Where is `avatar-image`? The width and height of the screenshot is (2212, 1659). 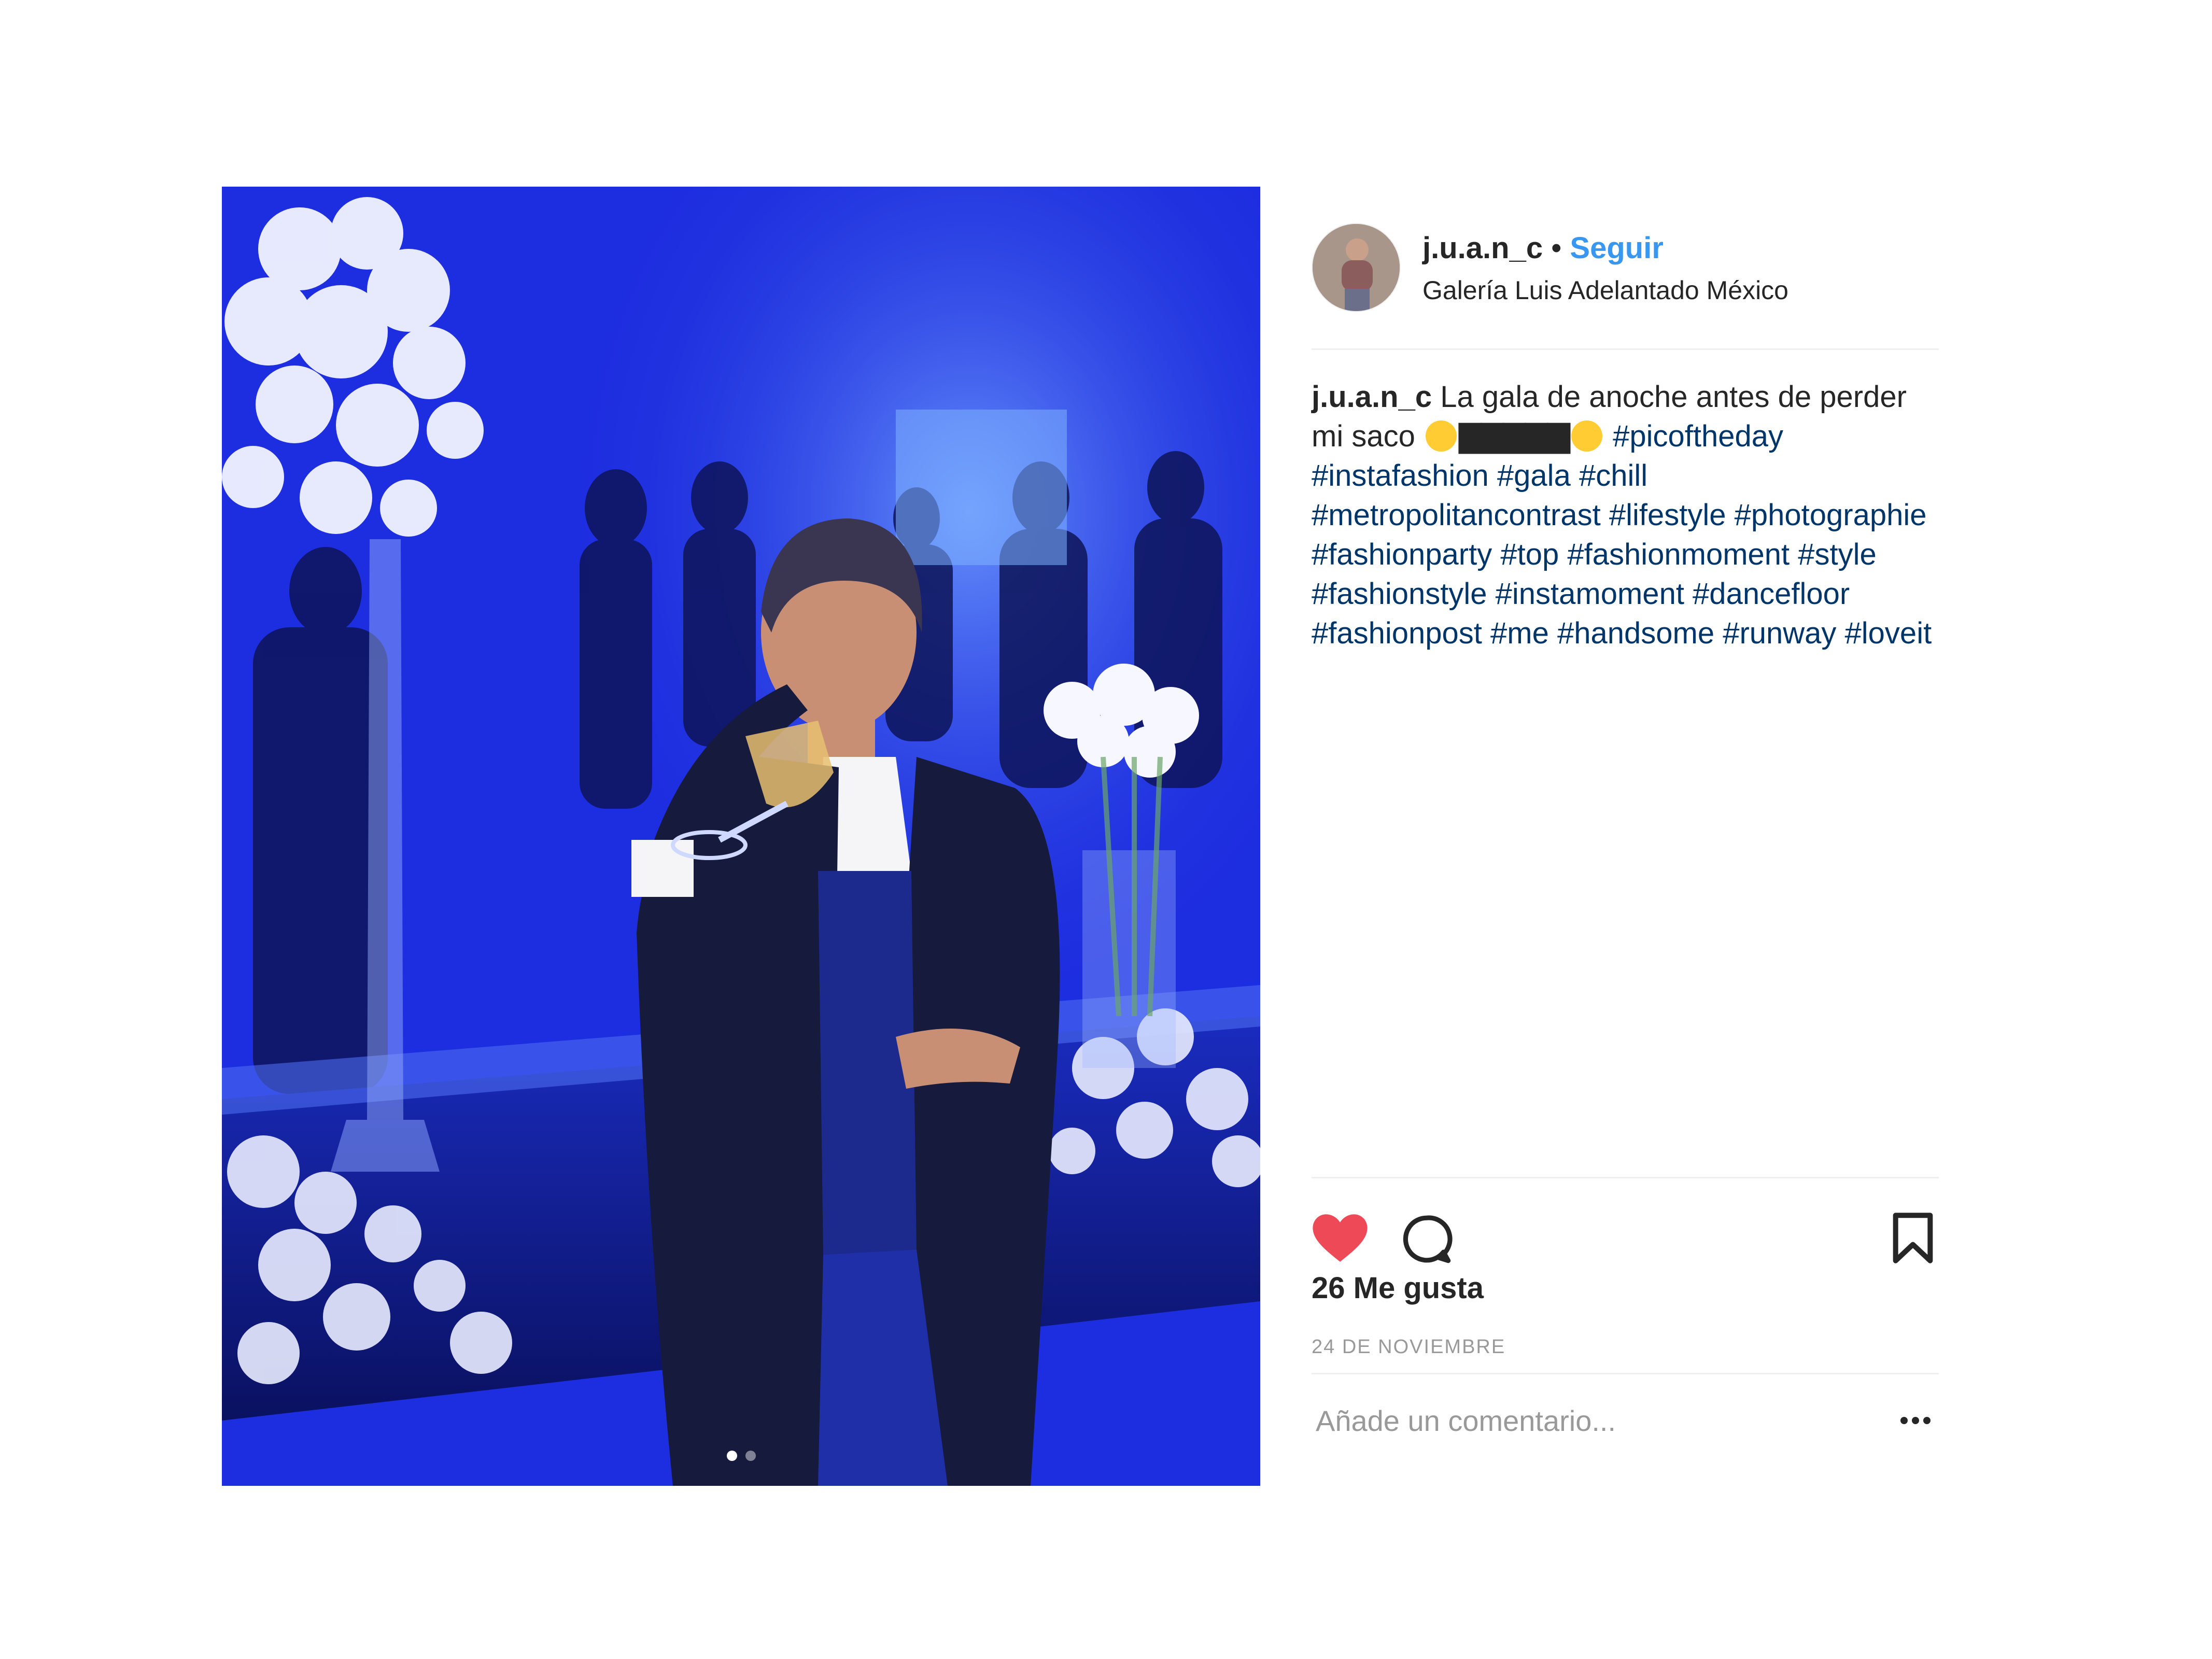
avatar-image is located at coordinates (1356, 267).